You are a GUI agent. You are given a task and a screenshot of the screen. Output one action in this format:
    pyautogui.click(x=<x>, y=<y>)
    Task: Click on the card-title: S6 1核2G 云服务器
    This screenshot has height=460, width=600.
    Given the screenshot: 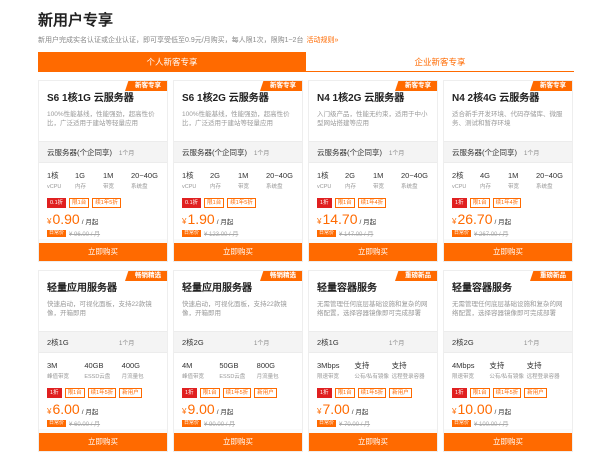 What is the action you would take?
    pyautogui.click(x=225, y=98)
    